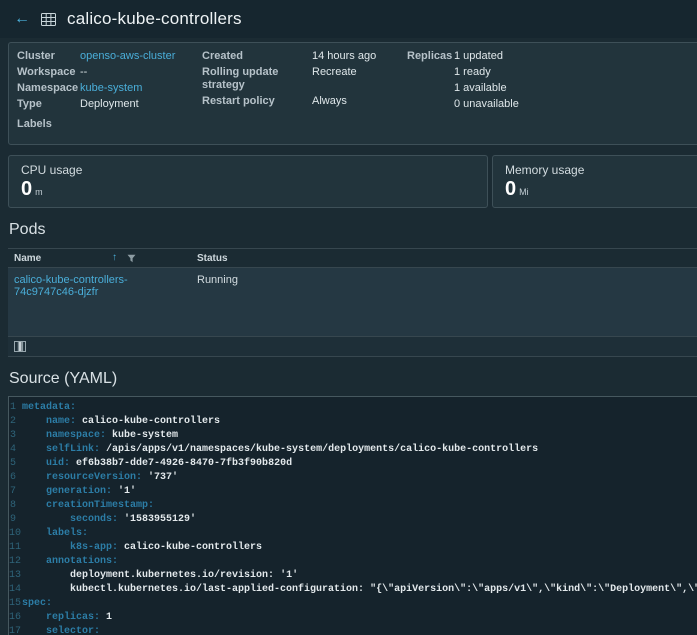 Image resolution: width=697 pixels, height=635 pixels. Describe the element at coordinates (48, 88) in the screenshot. I see `summary-field-label: Namespace` at that location.